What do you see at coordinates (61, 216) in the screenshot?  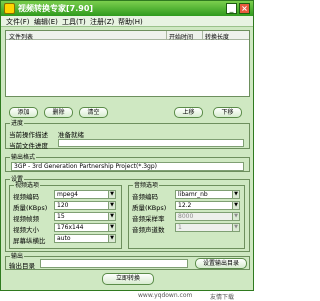 I see `video-framerate-value: 15` at bounding box center [61, 216].